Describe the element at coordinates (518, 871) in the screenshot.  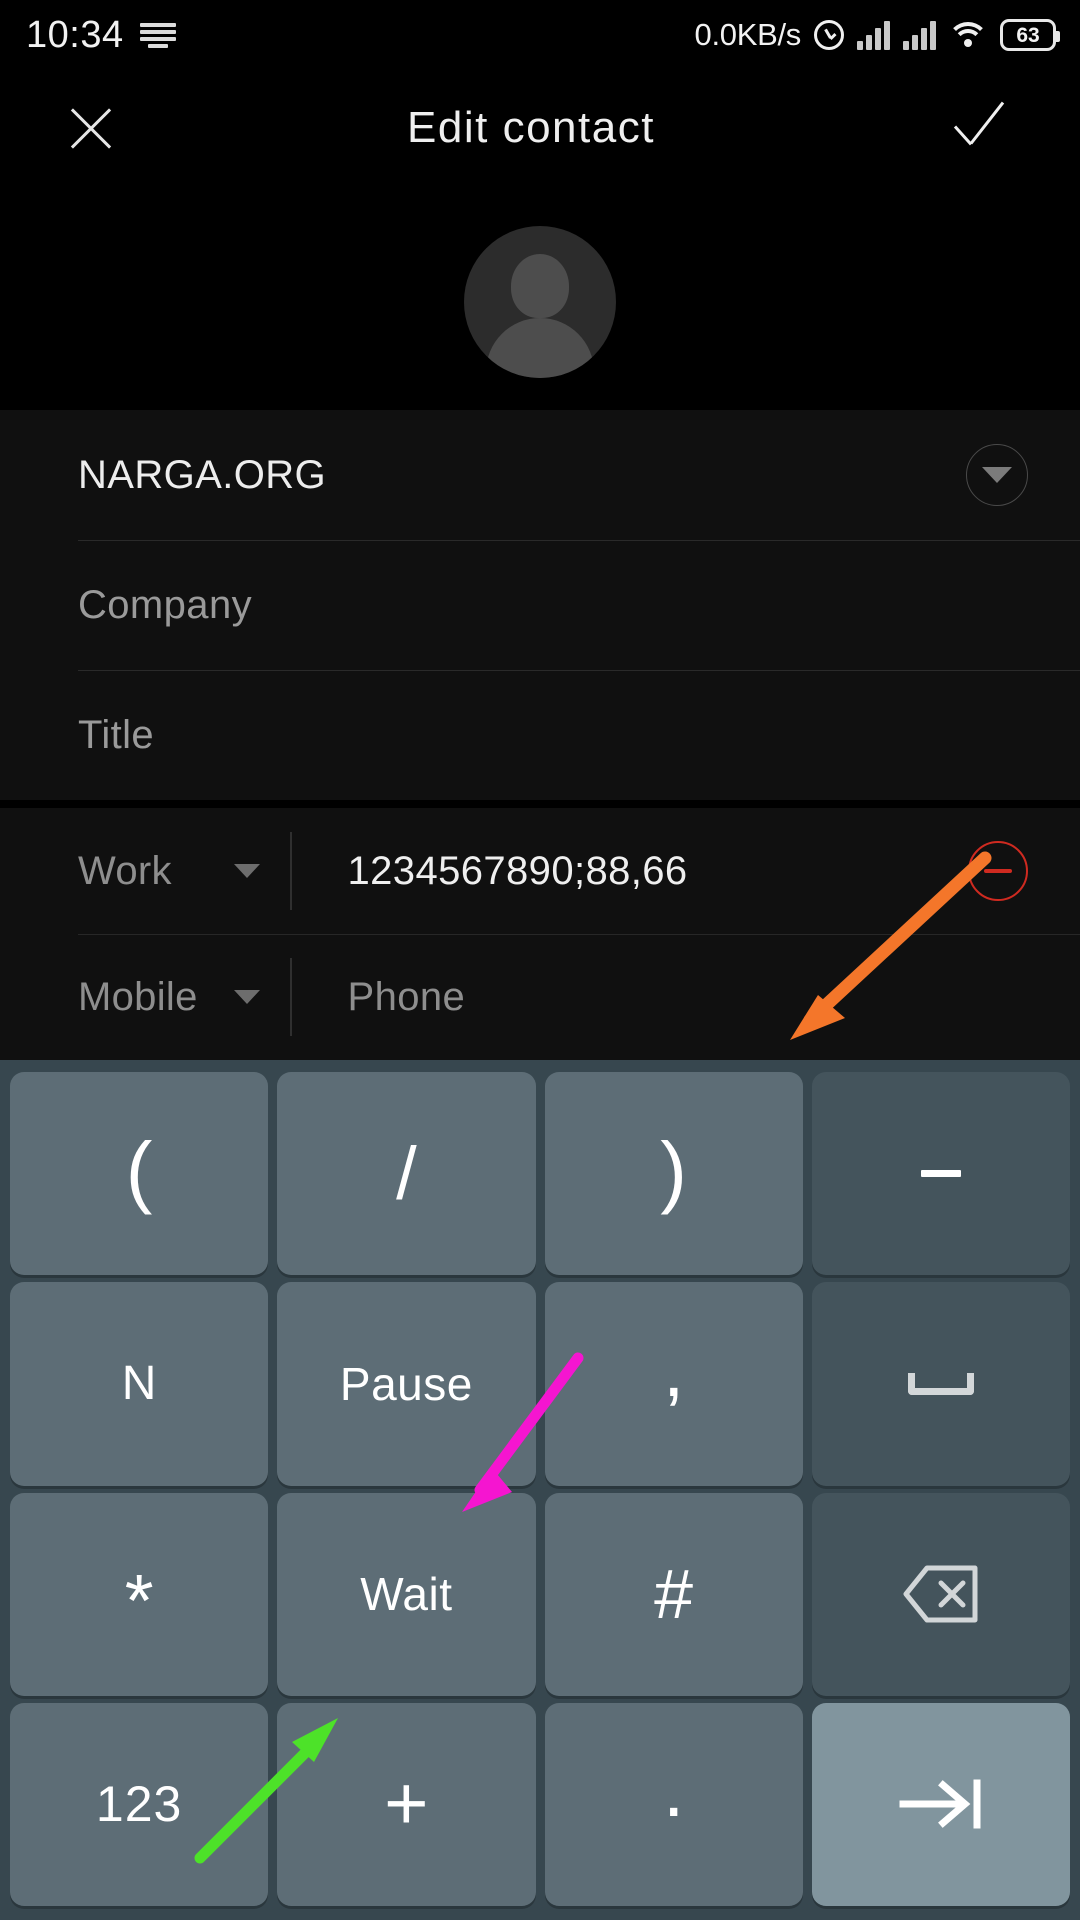
I see `phone-number-input-work: 1234567890;88,66` at that location.